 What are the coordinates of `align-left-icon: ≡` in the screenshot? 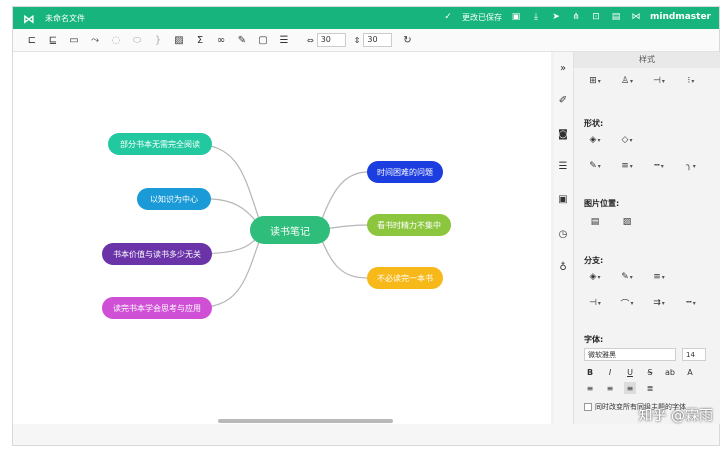 It's located at (590, 388).